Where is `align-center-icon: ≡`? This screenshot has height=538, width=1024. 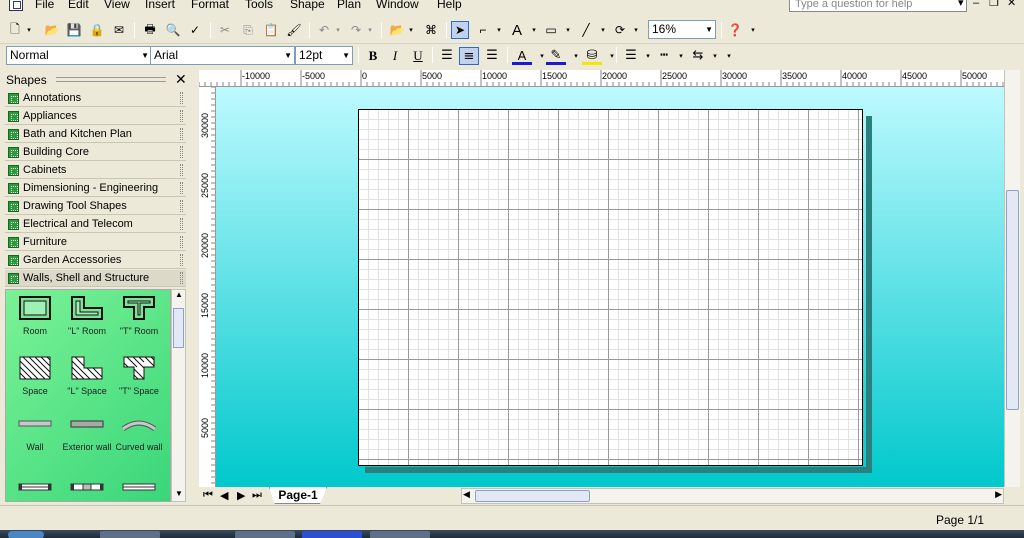
align-center-icon: ≡ is located at coordinates (469, 56).